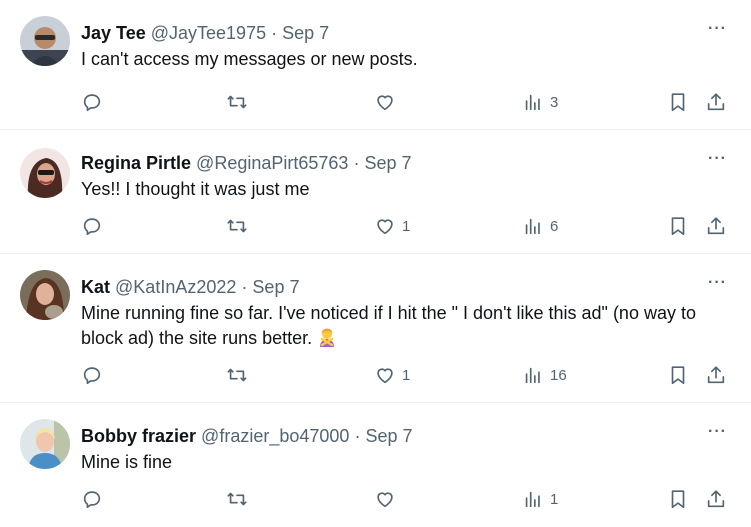  I want to click on action-bar: 1, so click(406, 499).